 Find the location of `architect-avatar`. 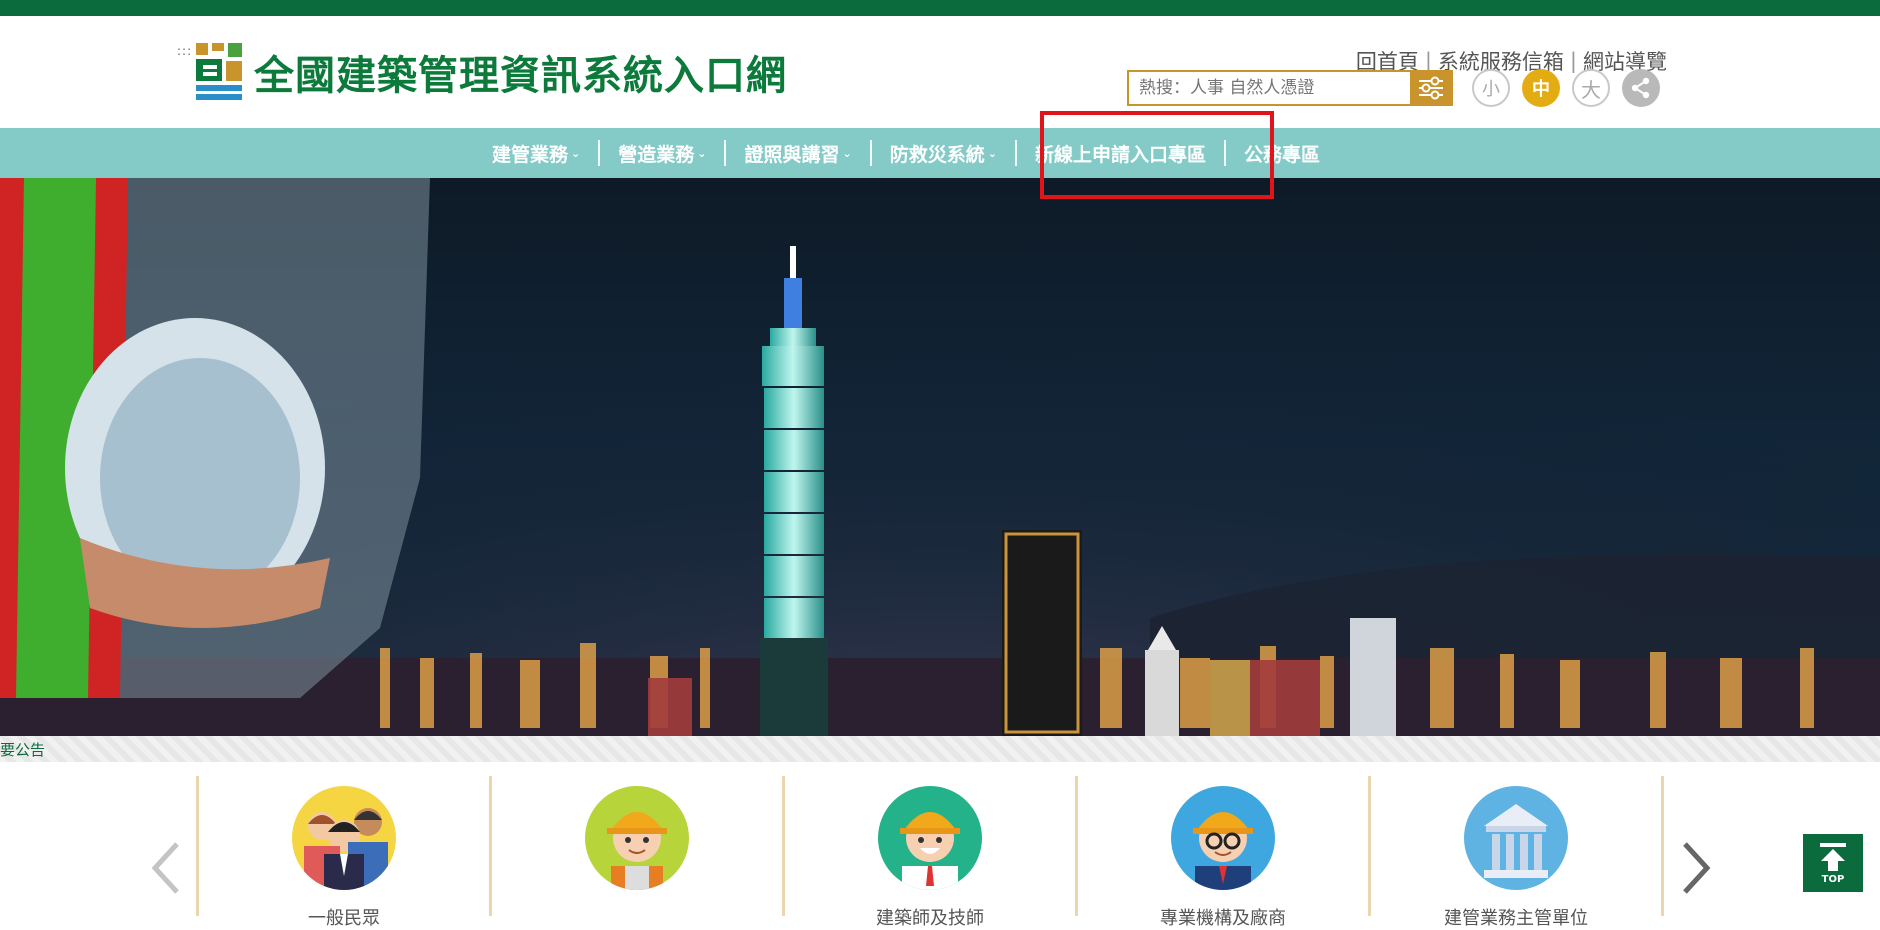

architect-avatar is located at coordinates (930, 838).